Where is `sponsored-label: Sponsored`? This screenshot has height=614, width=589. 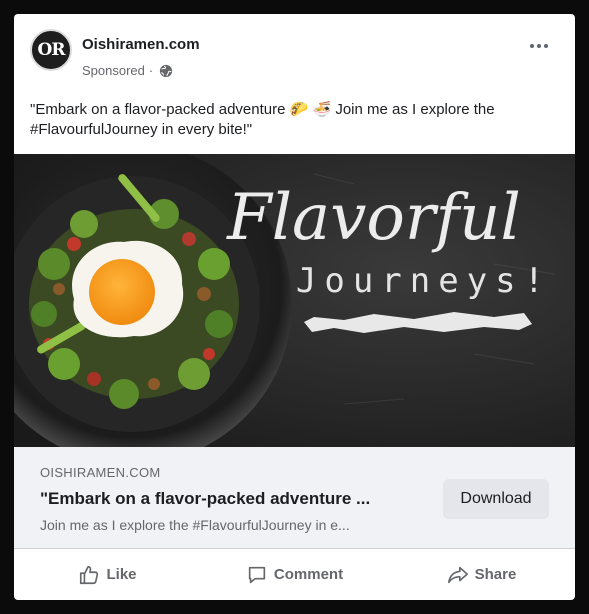 sponsored-label: Sponsored is located at coordinates (113, 70).